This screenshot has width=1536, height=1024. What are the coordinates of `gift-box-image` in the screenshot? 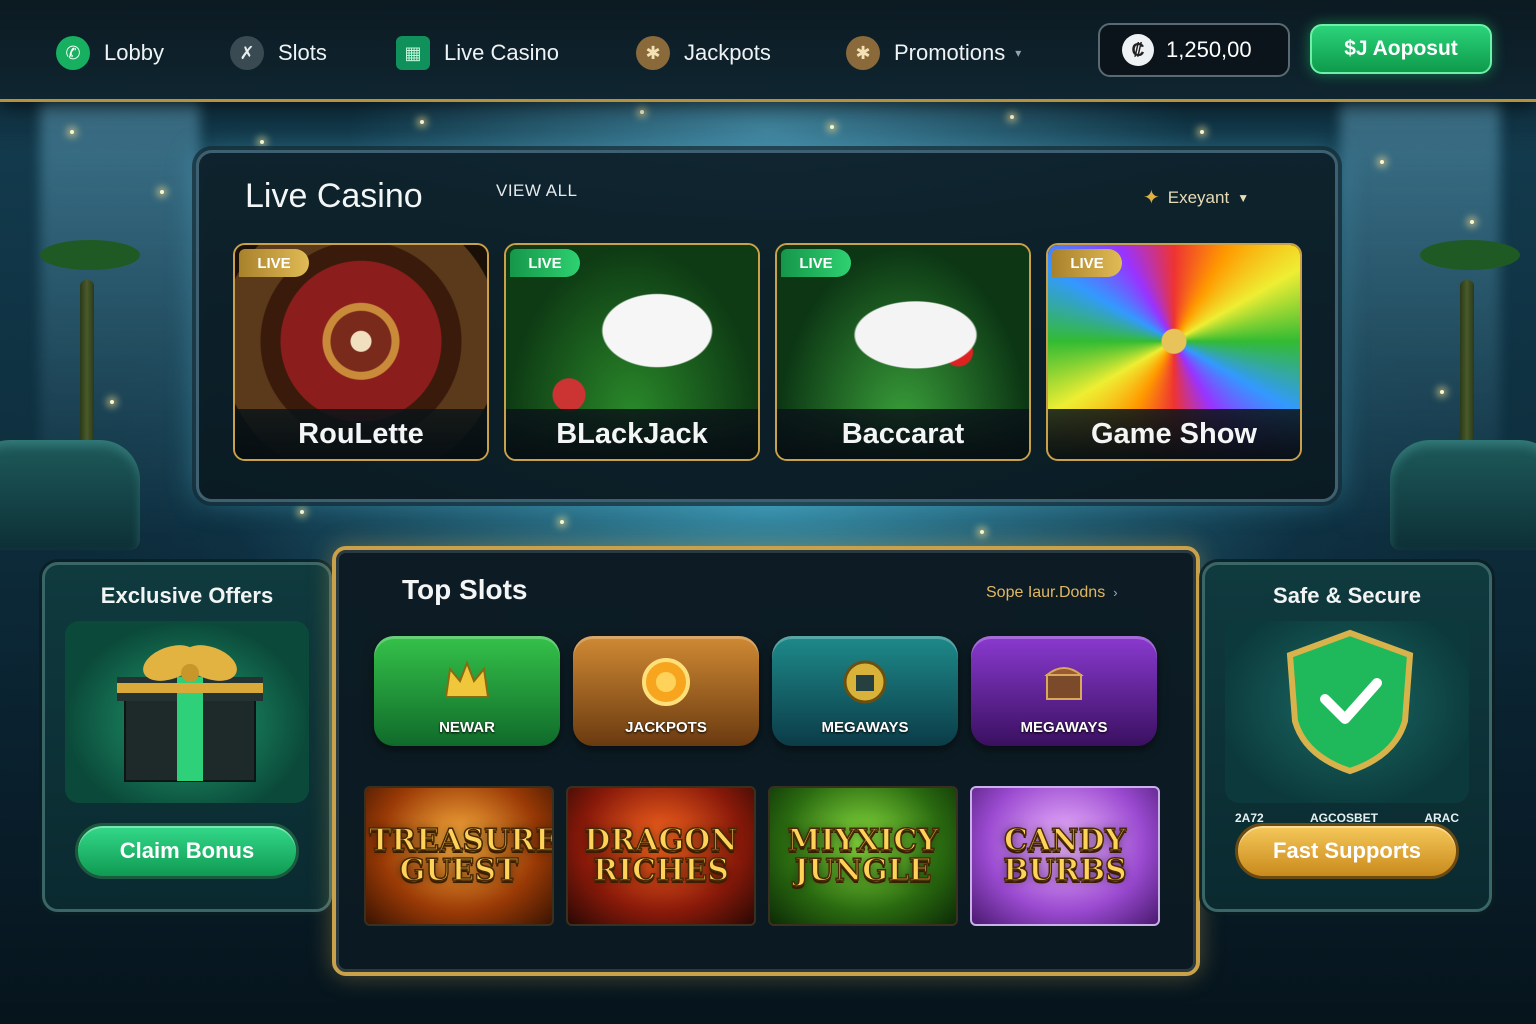 It's located at (187, 712).